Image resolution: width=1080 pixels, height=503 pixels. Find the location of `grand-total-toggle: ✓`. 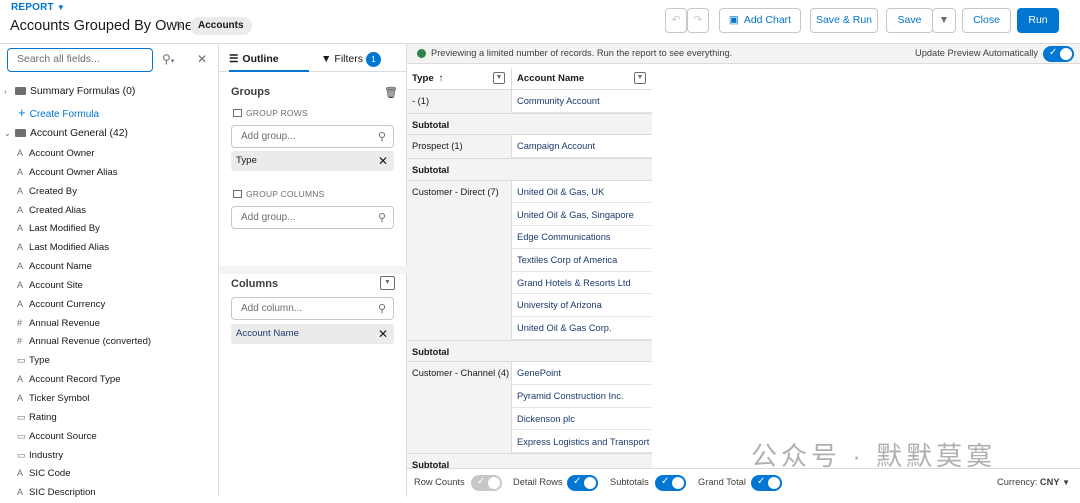

grand-total-toggle: ✓ is located at coordinates (766, 483).